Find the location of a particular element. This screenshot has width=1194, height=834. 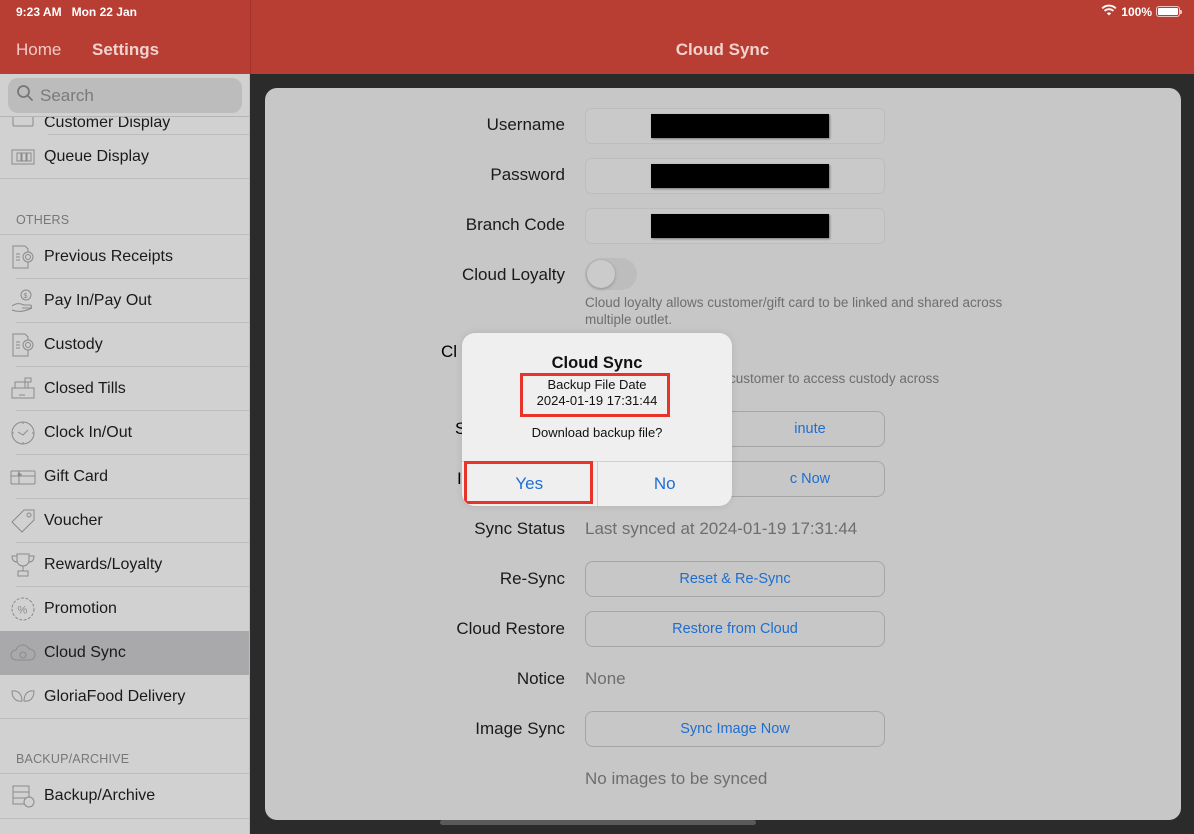

sidebar-item-gift-card: Gift Card is located at coordinates (124, 477).